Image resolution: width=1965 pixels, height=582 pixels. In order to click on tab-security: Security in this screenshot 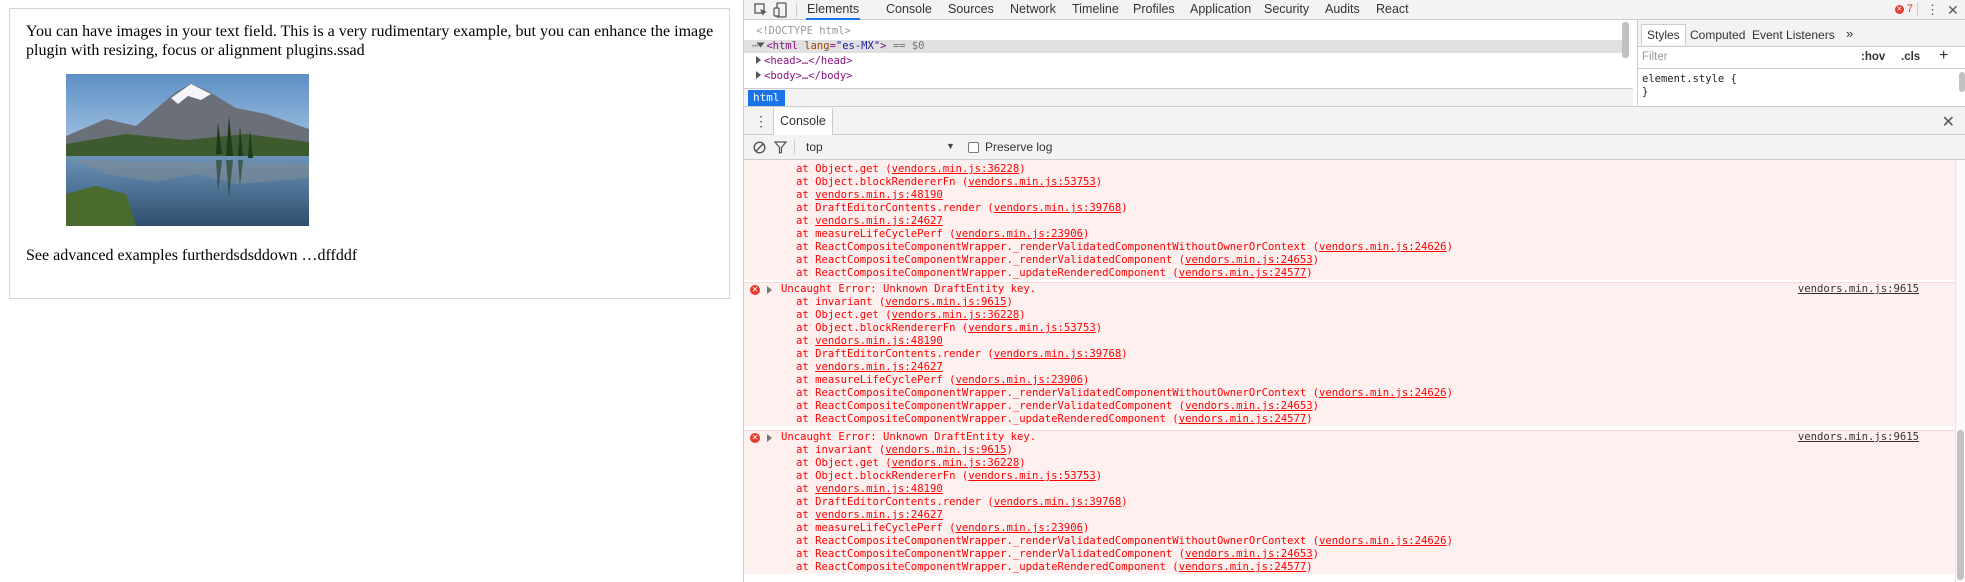, I will do `click(1286, 10)`.